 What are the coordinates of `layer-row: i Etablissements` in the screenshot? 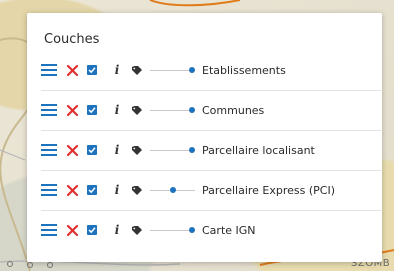 It's located at (211, 70).